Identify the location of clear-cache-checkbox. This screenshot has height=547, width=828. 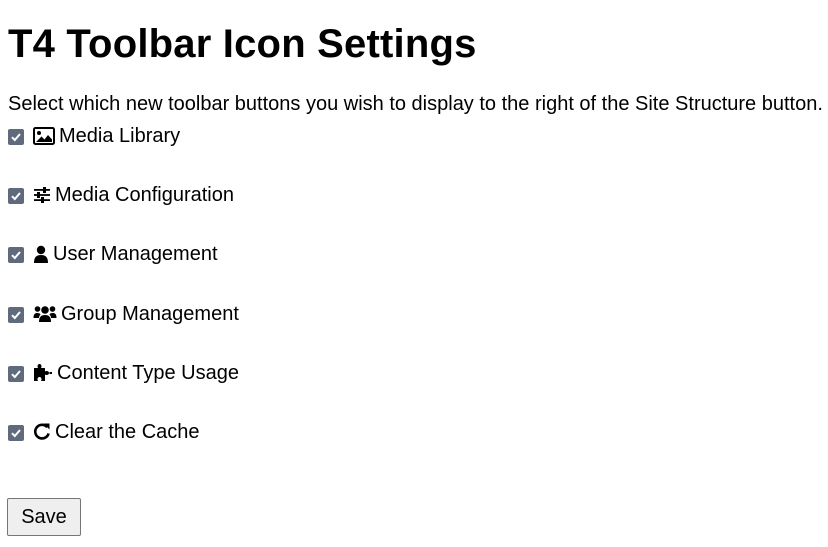
(16, 432).